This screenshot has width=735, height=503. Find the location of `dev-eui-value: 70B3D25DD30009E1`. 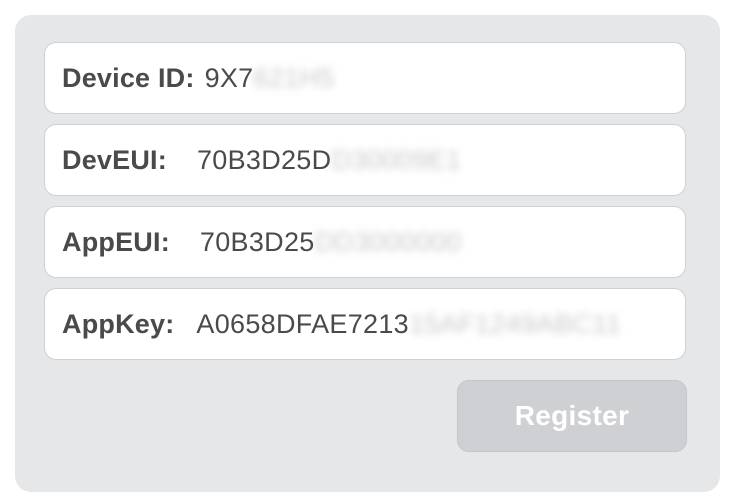

dev-eui-value: 70B3D25DD30009E1 is located at coordinates (329, 160).